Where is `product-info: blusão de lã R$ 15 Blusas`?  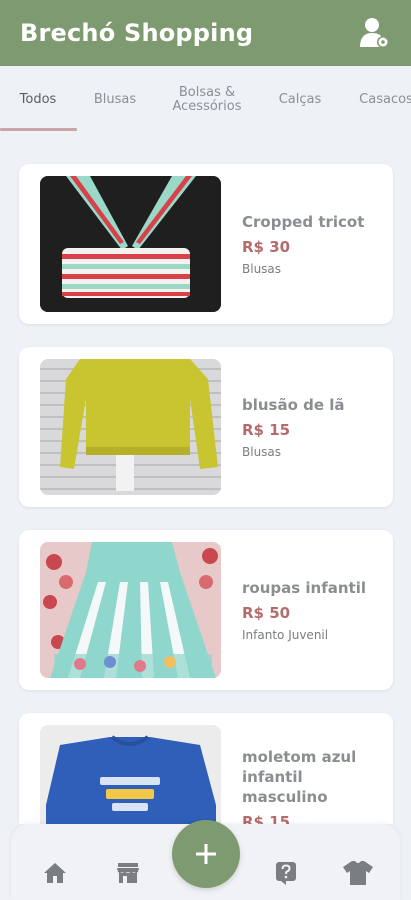
product-info: blusão de lã R$ 15 Blusas is located at coordinates (317, 427).